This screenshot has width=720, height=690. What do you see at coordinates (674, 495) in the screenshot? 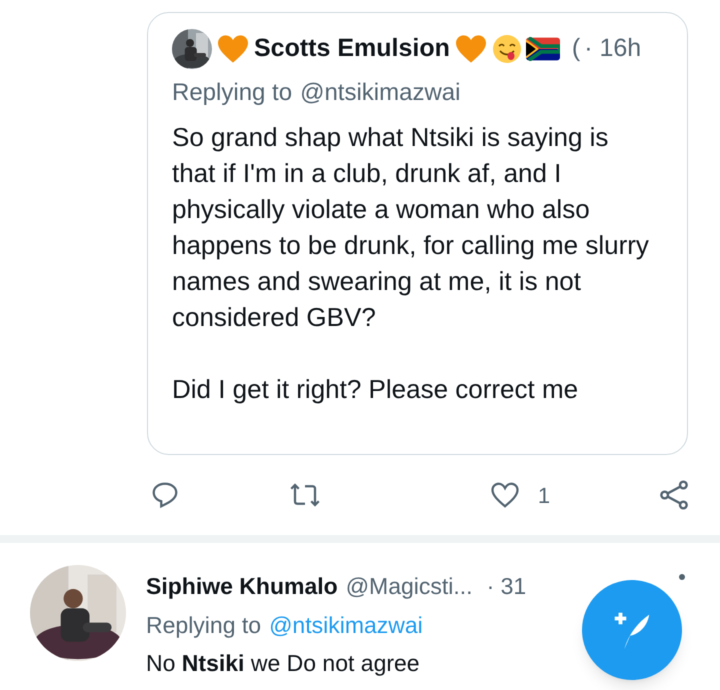
I see `share-icon` at bounding box center [674, 495].